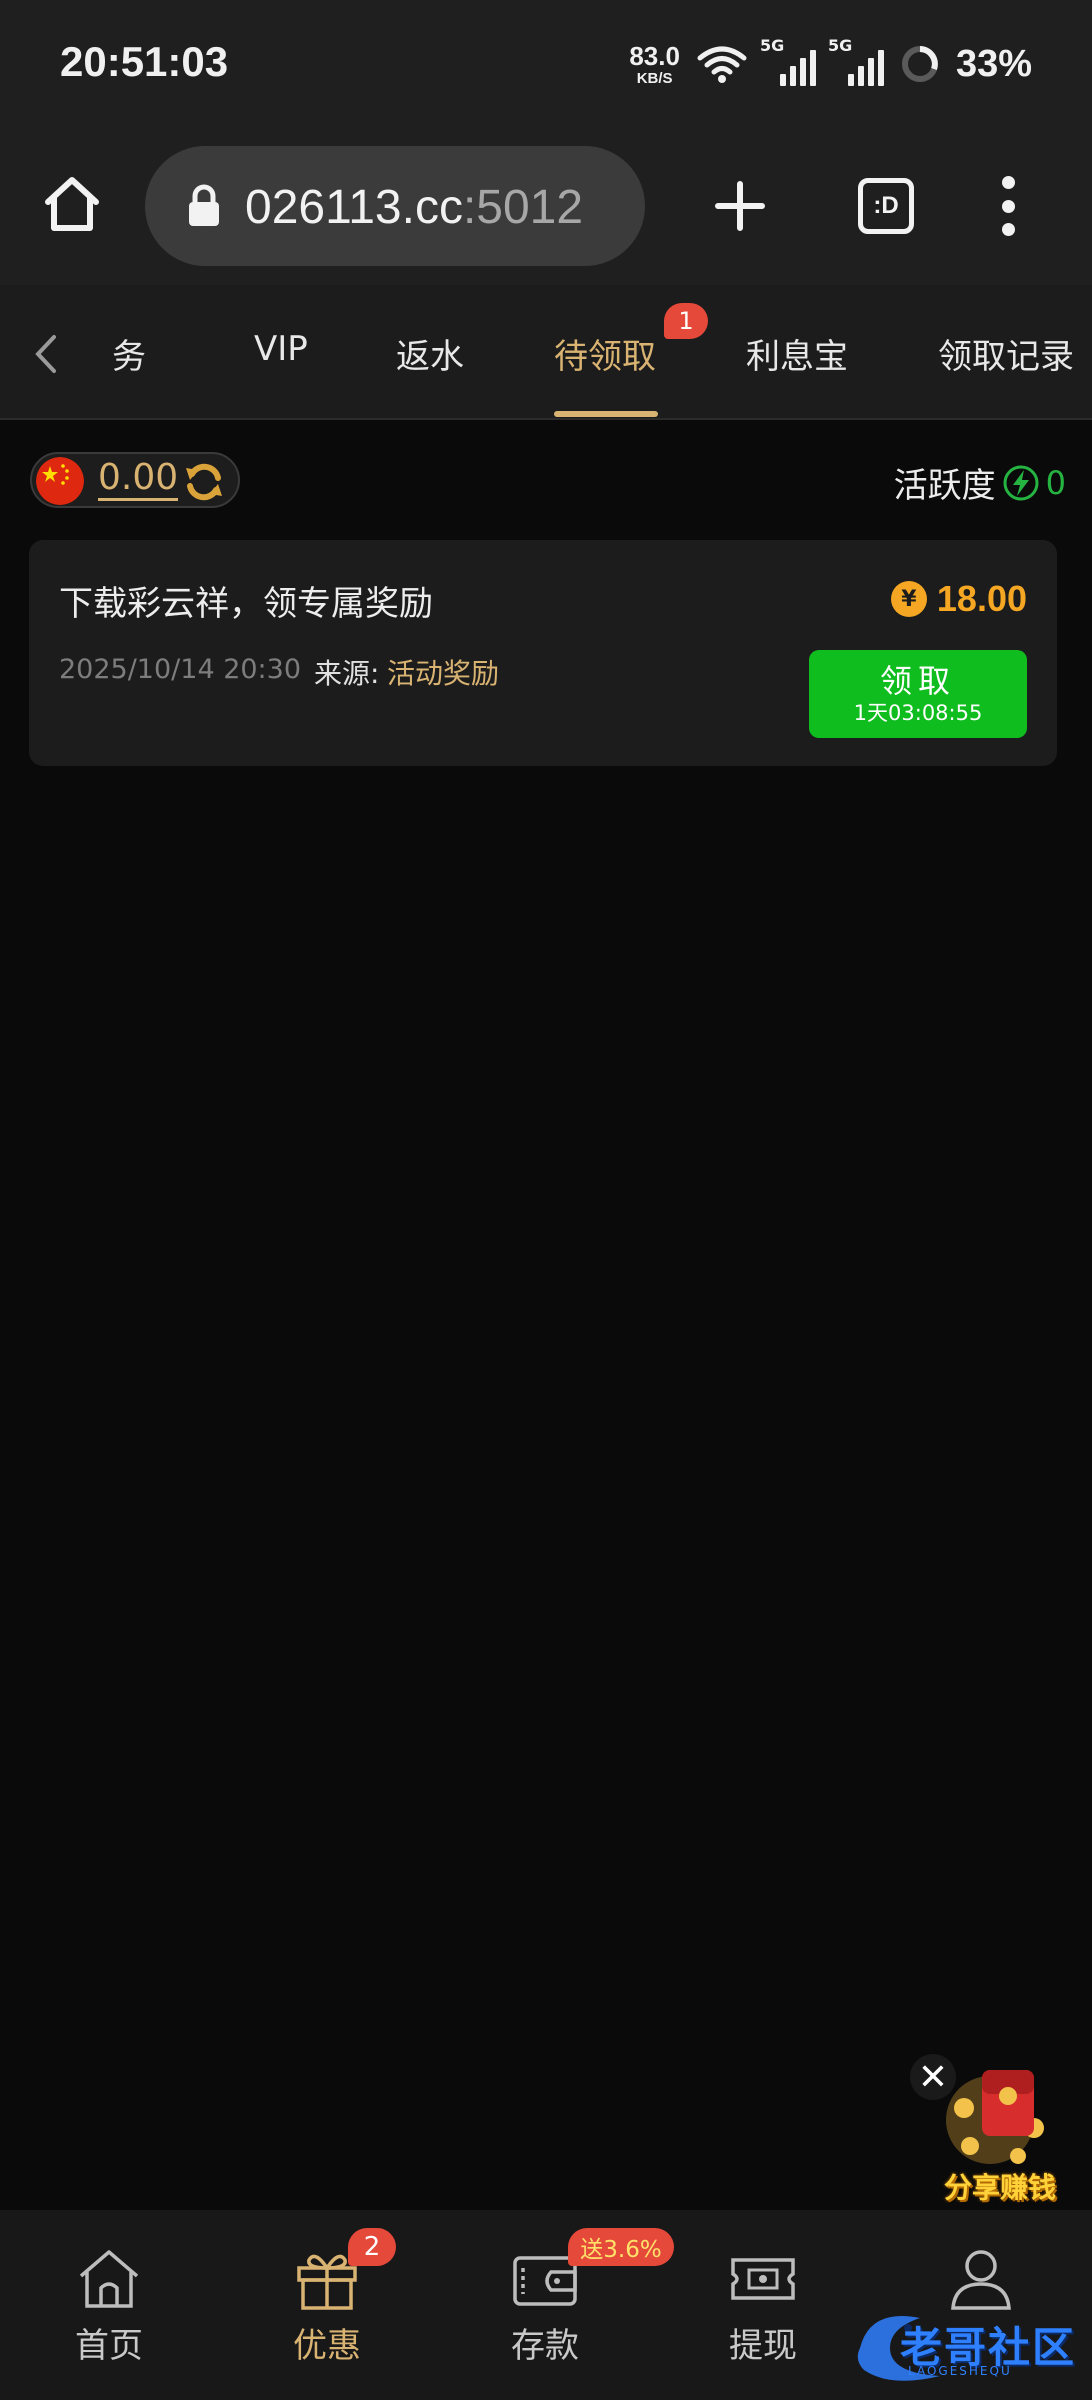  Describe the element at coordinates (654, 55) in the screenshot. I see `network-speed-value: 83.0` at that location.